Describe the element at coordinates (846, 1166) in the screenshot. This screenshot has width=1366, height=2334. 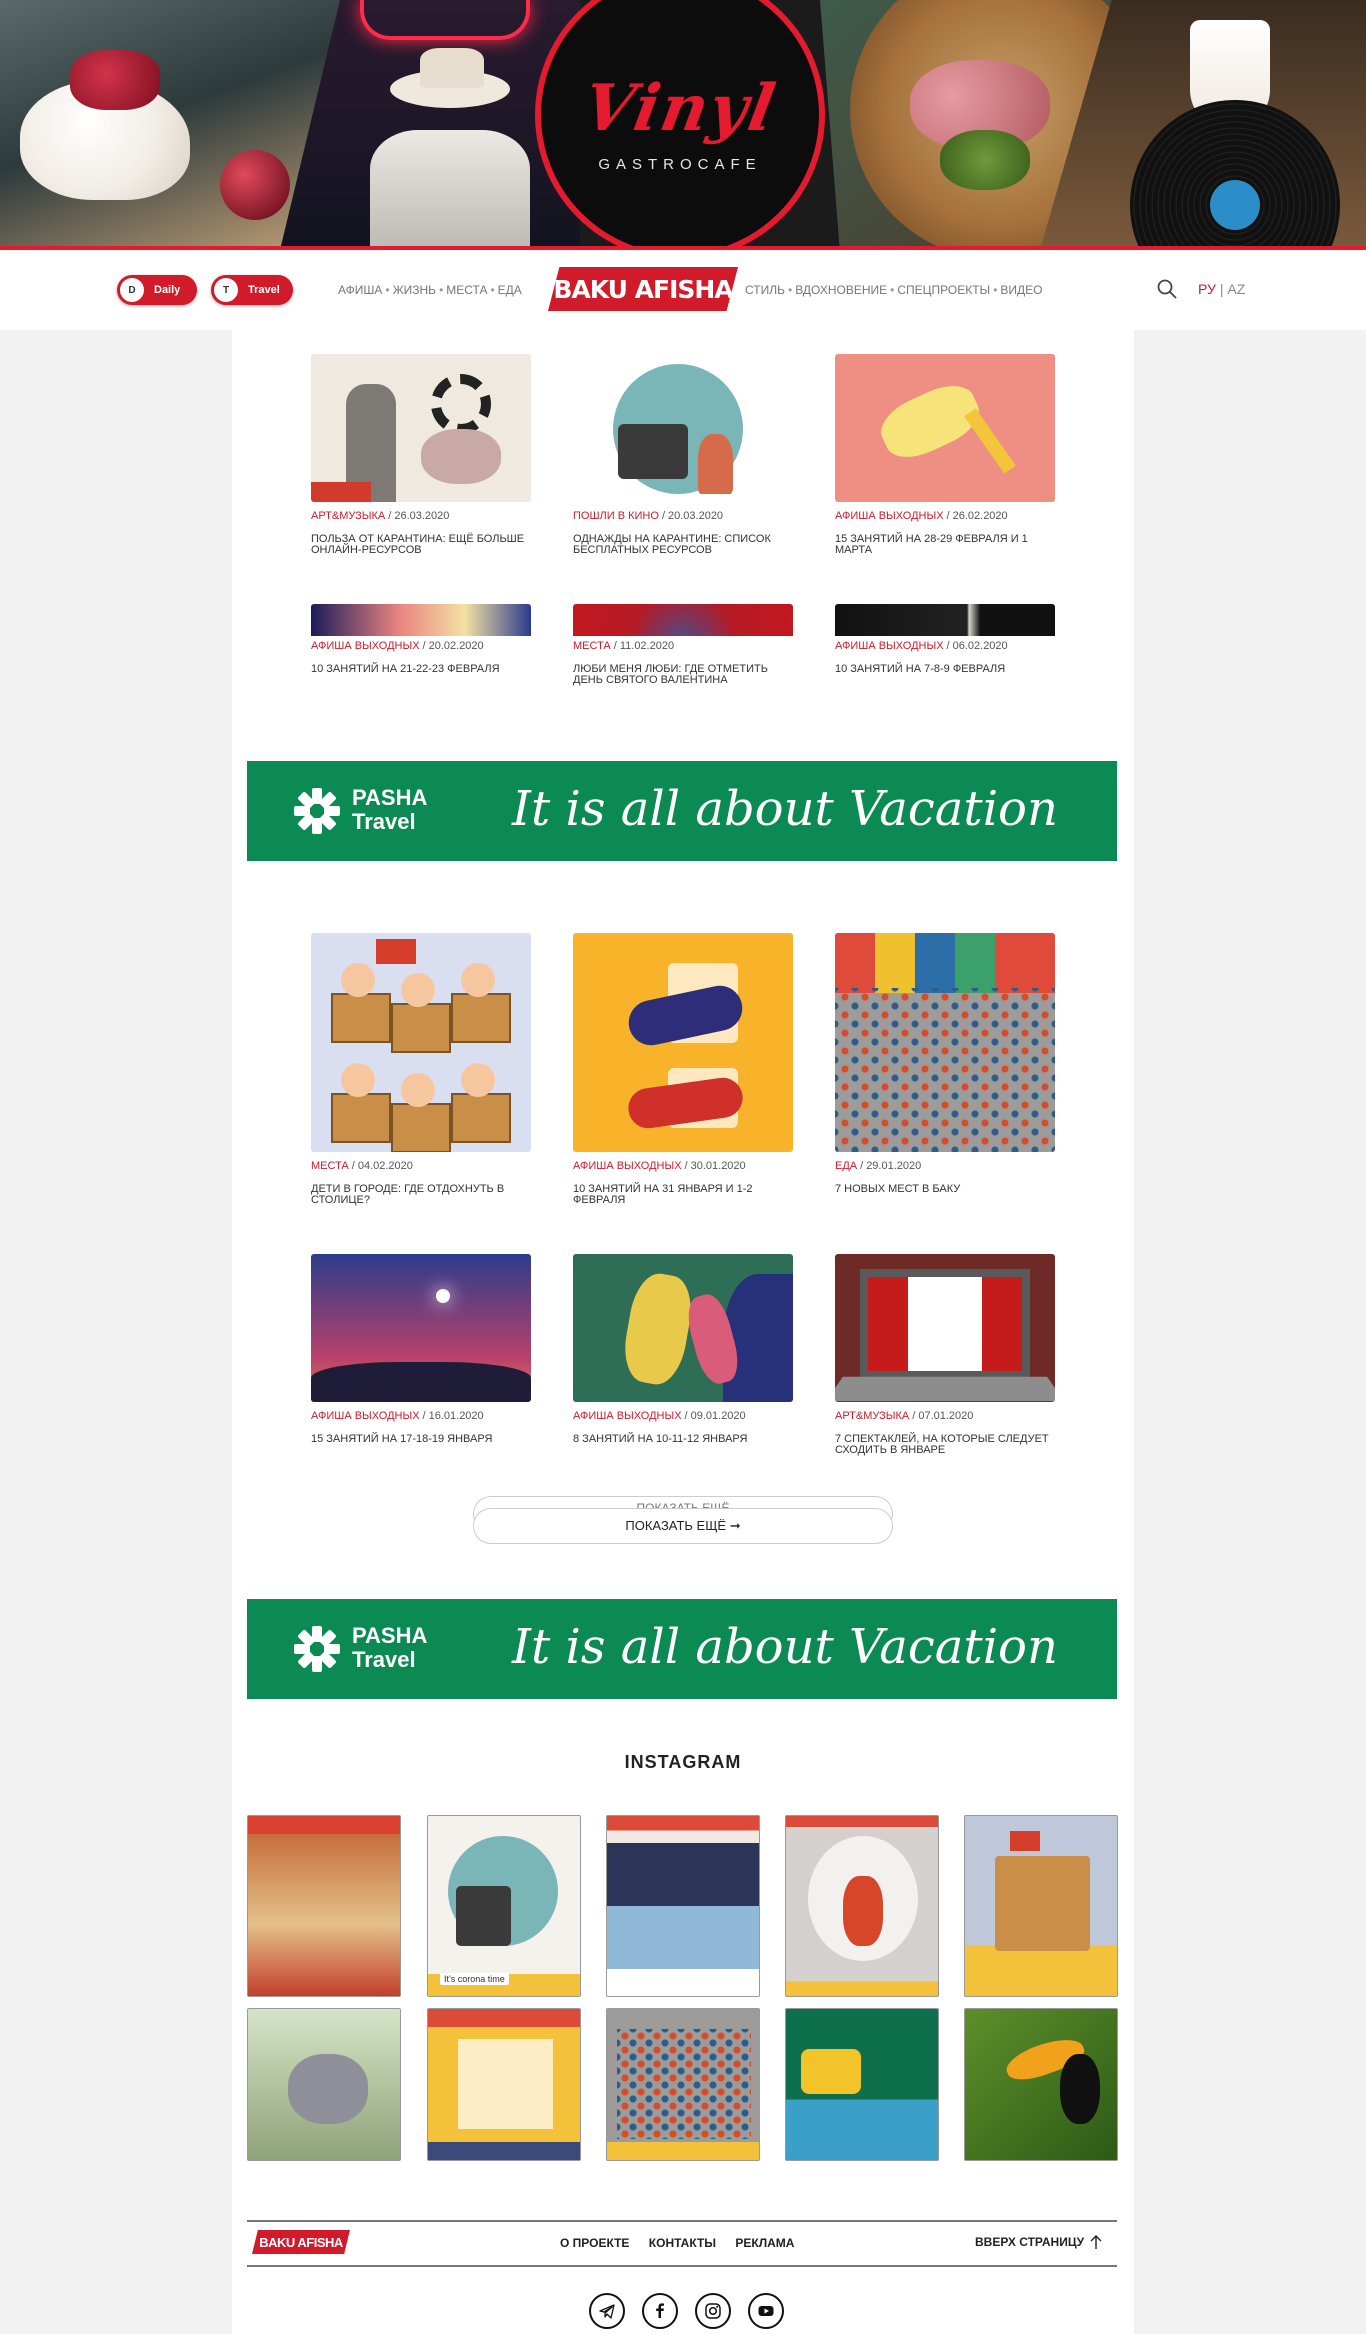
I see `article-category: ЕДА` at that location.